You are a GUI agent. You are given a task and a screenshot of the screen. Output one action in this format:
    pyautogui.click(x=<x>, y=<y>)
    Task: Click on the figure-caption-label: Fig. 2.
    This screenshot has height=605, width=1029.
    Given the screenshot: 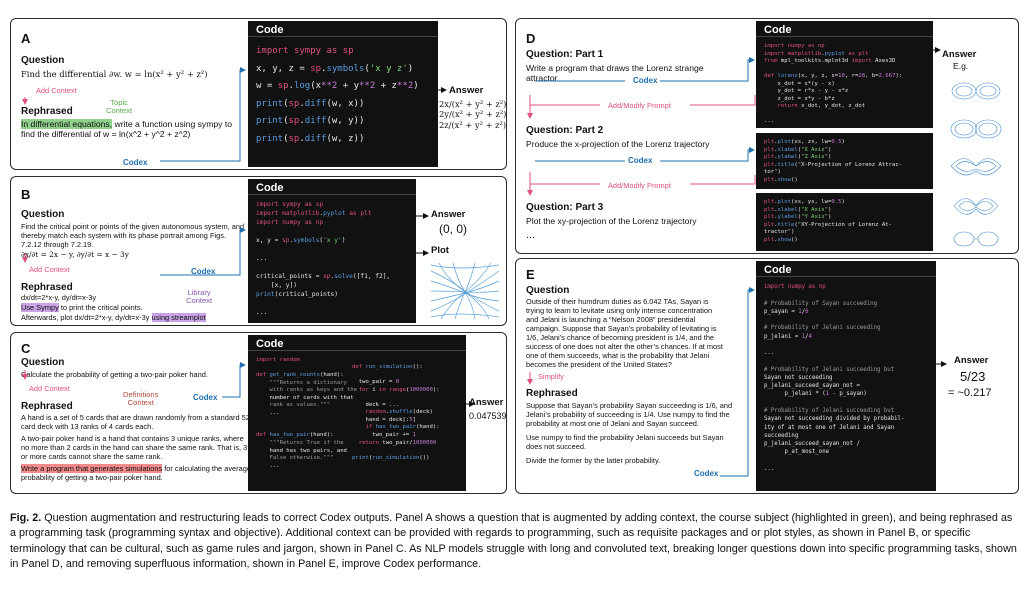 What is the action you would take?
    pyautogui.click(x=26, y=518)
    